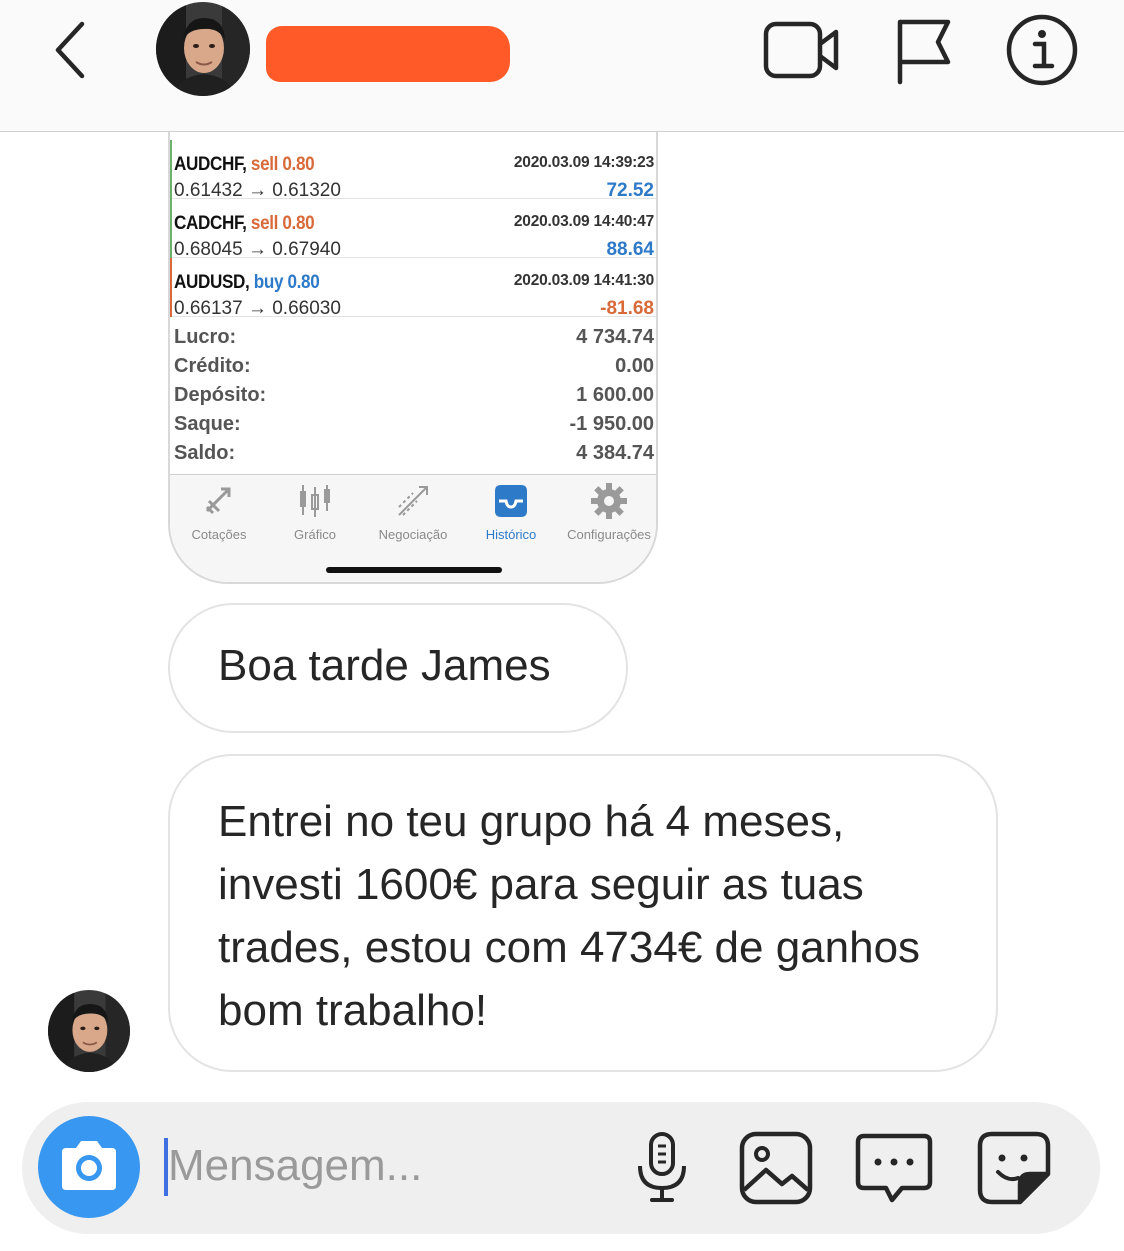  What do you see at coordinates (203, 49) in the screenshot?
I see `contact-avatar` at bounding box center [203, 49].